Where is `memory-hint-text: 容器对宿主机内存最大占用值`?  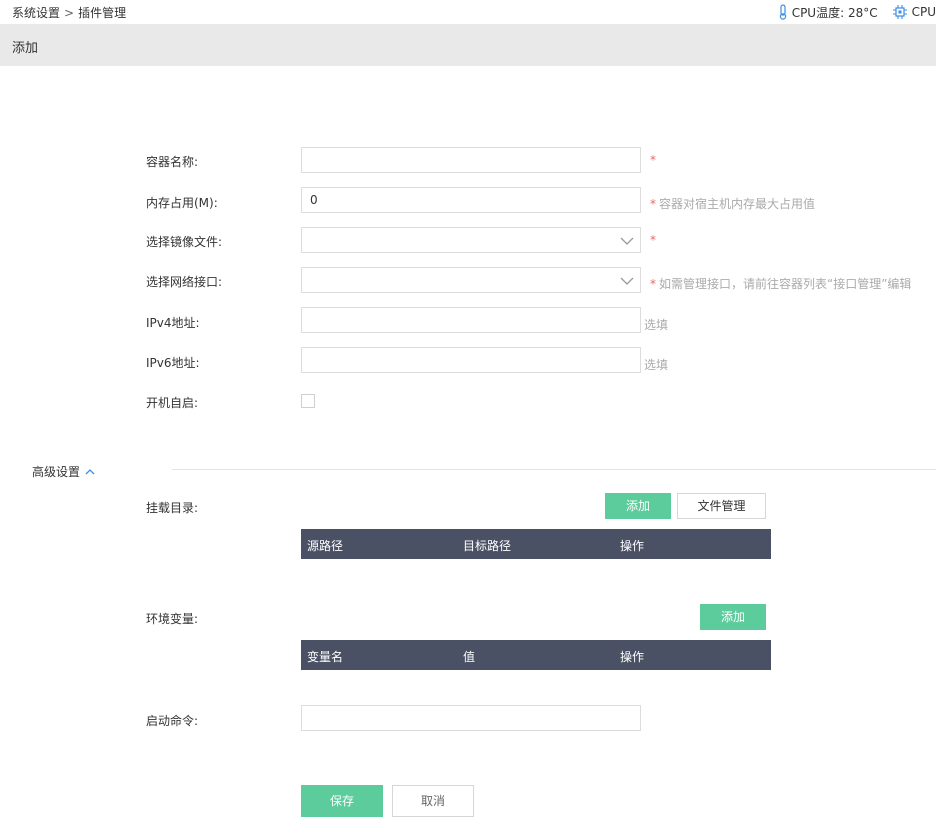 memory-hint-text: 容器对宿主机内存最大占用值 is located at coordinates (737, 204).